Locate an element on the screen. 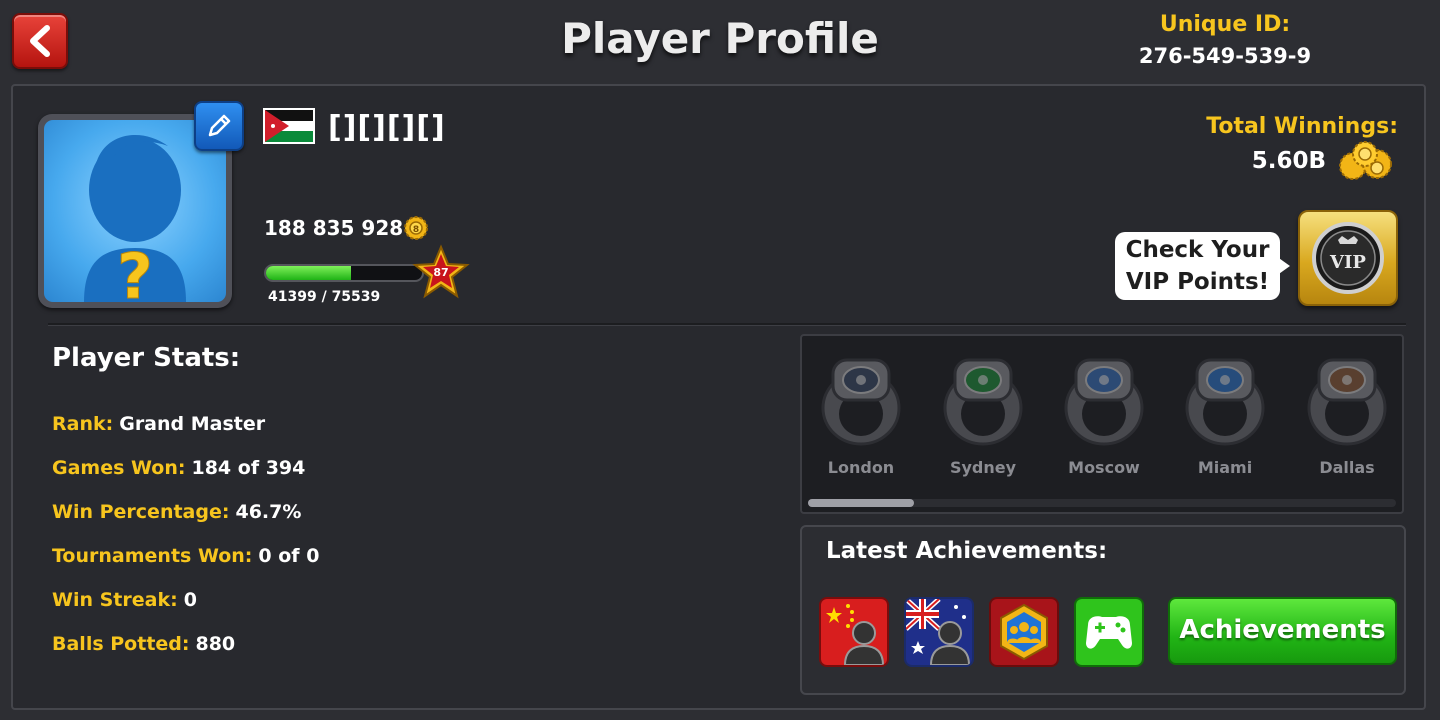  vip-points-callout: Check Your VIP Points! is located at coordinates (1197, 266).